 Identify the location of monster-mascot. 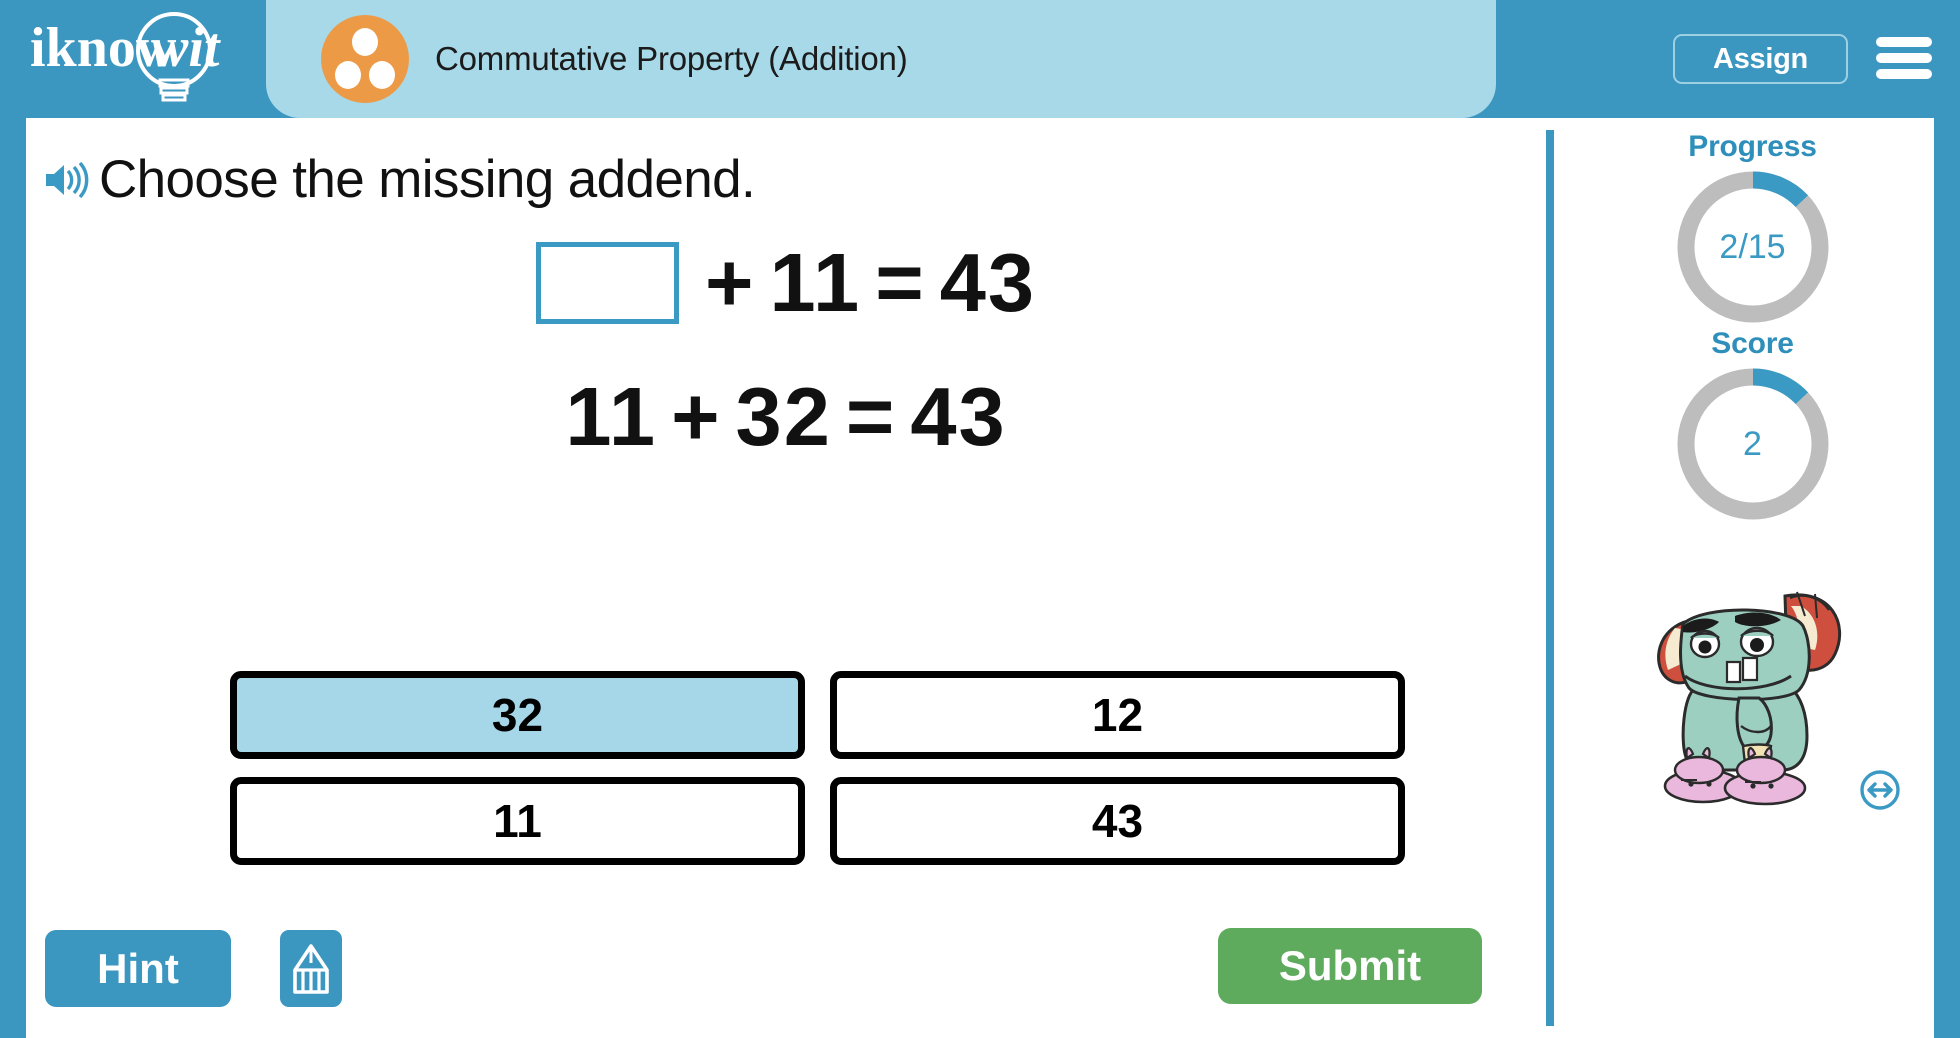
(1757, 683).